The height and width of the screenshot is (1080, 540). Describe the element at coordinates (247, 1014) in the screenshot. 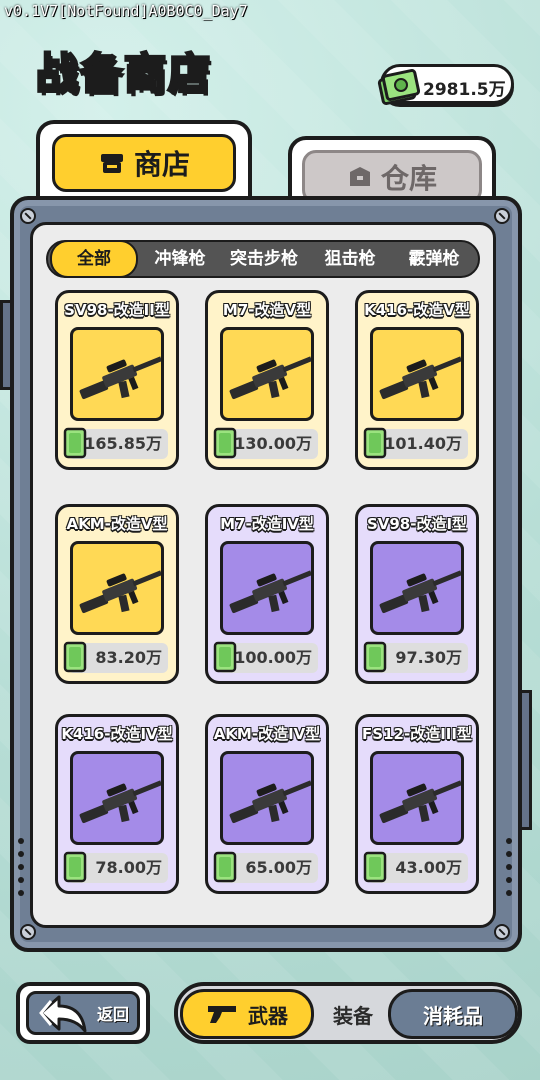

I see `tab-weapons: 武器` at that location.